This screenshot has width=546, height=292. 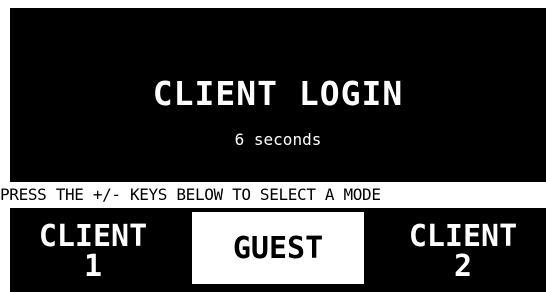 I want to click on mode-guest: GUEST, so click(x=278, y=248).